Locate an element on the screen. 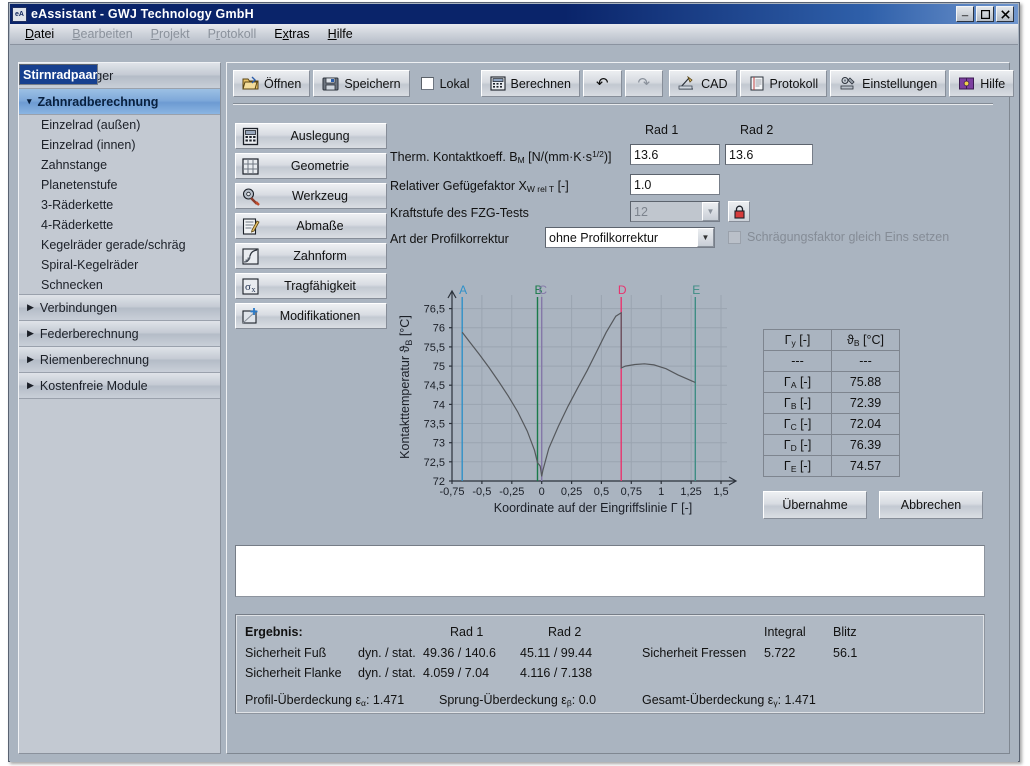 The image size is (1030, 766). table-row: ΓB [-] 72.39 is located at coordinates (831, 403).